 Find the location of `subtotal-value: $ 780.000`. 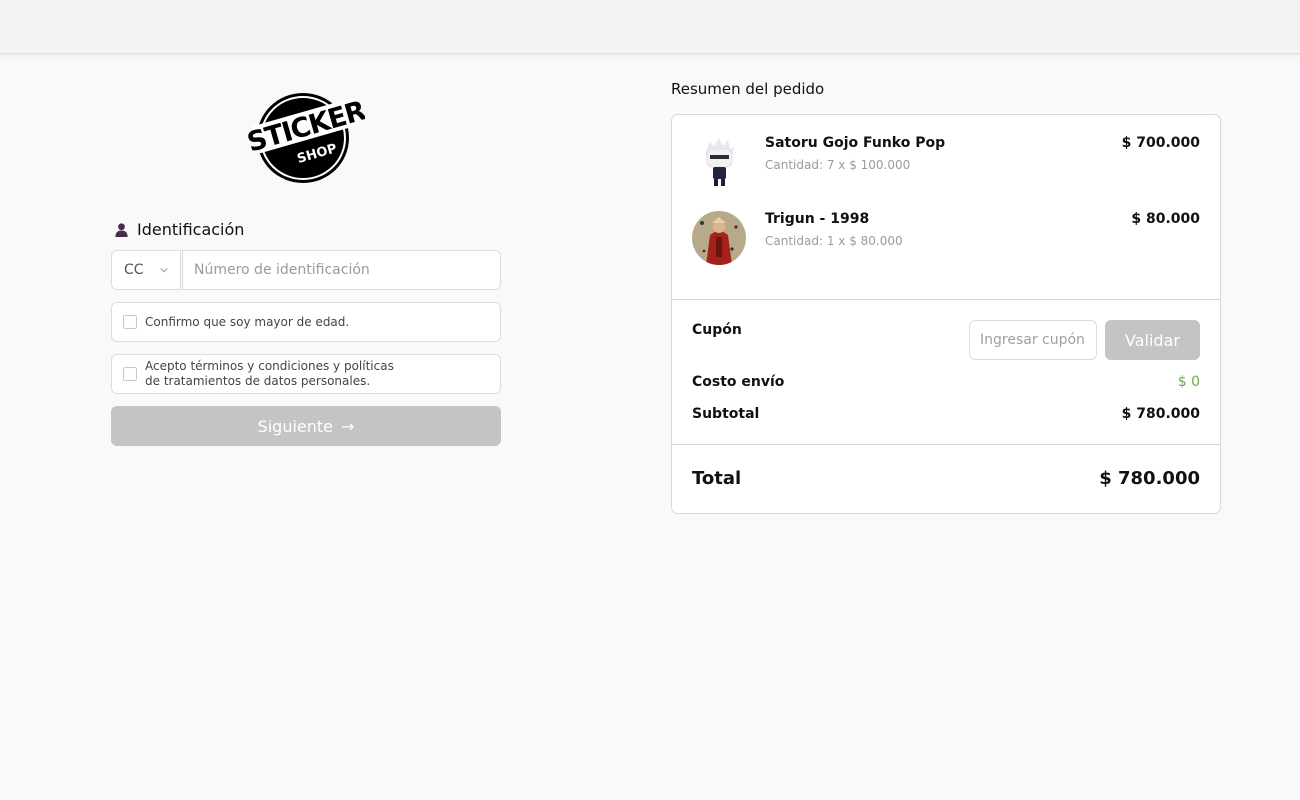

subtotal-value: $ 780.000 is located at coordinates (1160, 414).